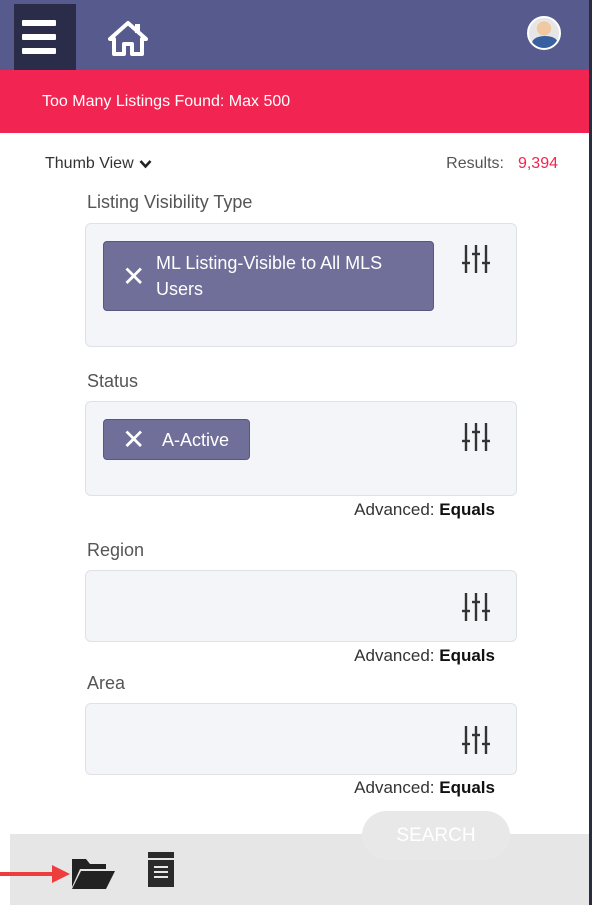 This screenshot has width=592, height=905. I want to click on region-advanced: Advanced: Equals, so click(424, 656).